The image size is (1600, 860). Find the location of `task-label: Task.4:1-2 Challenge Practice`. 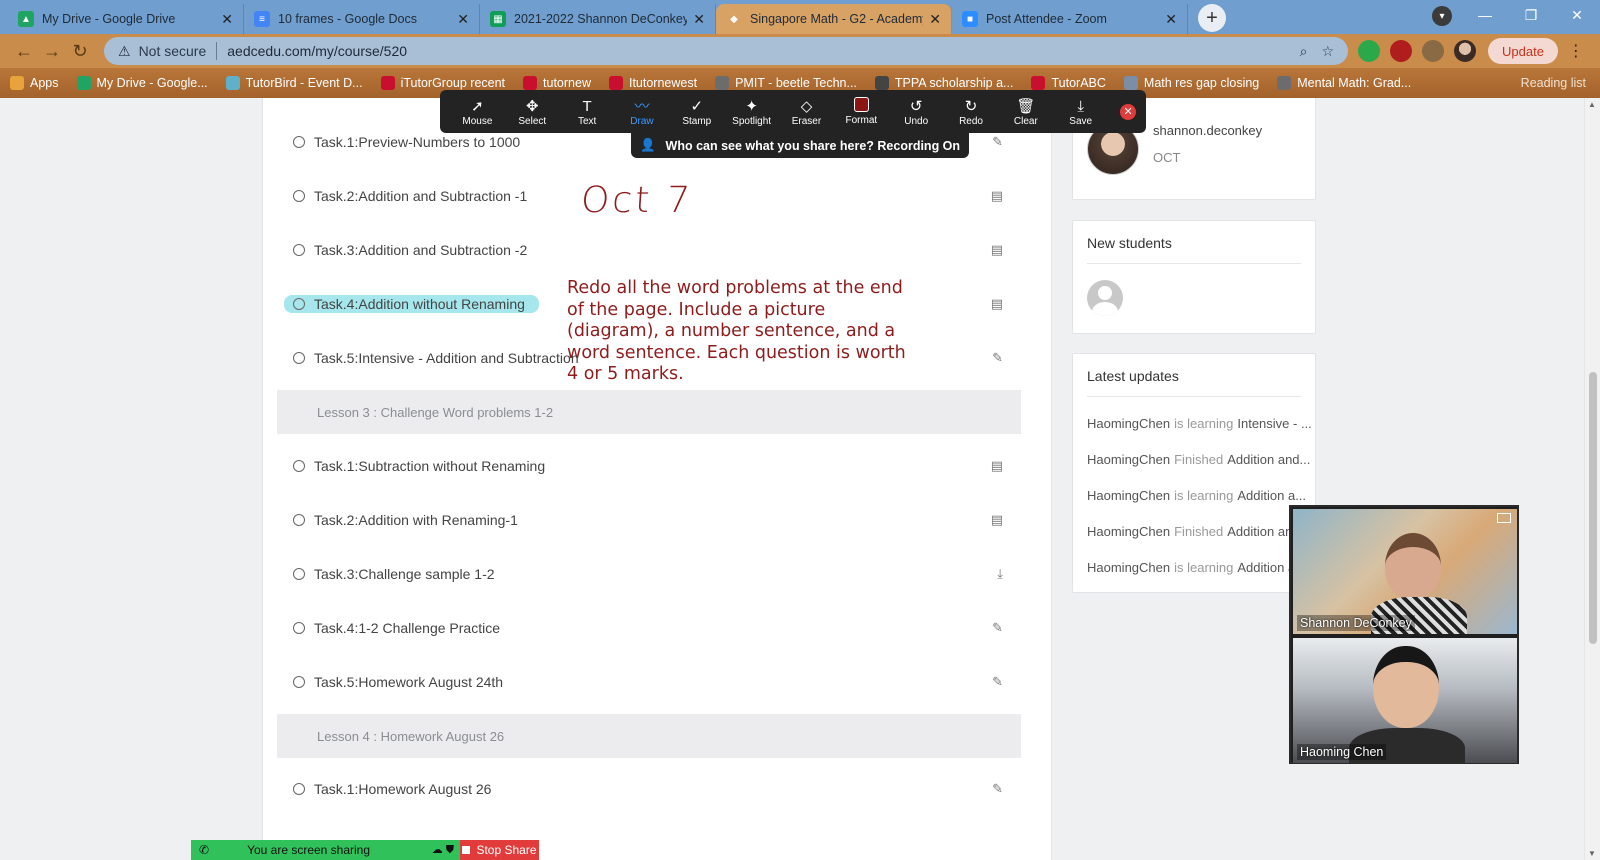

task-label: Task.4:1-2 Challenge Practice is located at coordinates (407, 628).